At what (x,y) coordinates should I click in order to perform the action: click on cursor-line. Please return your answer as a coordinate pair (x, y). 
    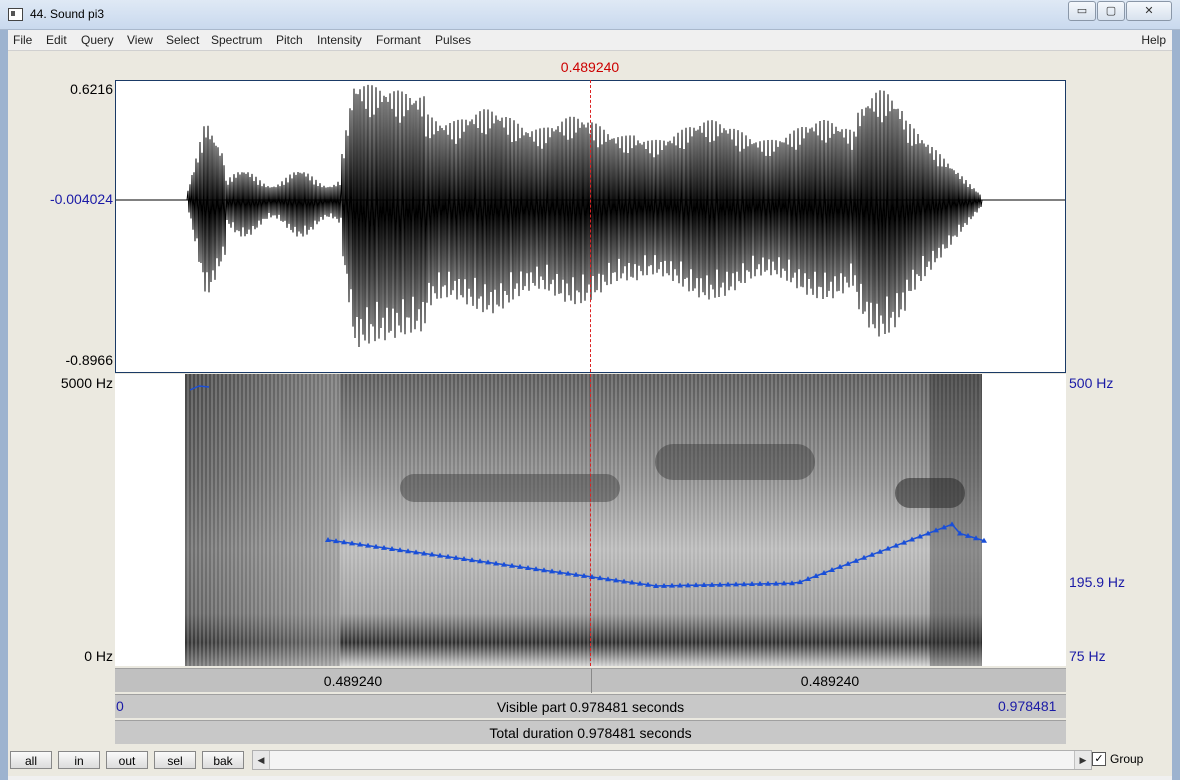
    Looking at the image, I should click on (590, 373).